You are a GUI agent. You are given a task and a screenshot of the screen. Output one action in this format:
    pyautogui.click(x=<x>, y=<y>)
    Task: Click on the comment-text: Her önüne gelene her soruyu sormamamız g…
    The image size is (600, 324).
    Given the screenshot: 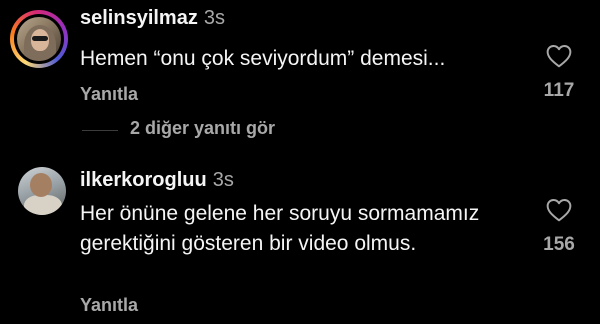 What is the action you would take?
    pyautogui.click(x=280, y=228)
    